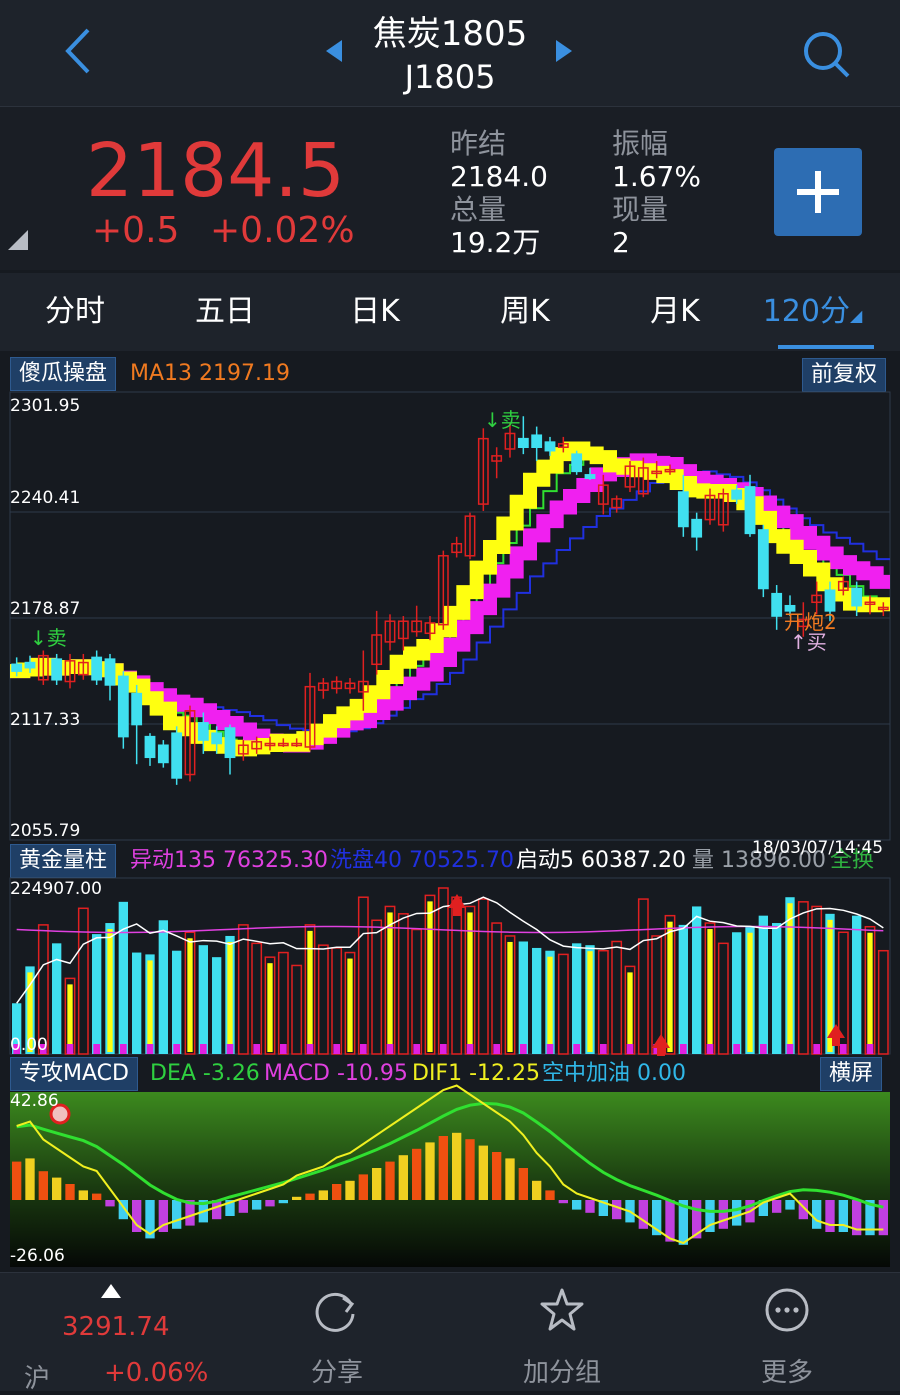 This screenshot has height=1395, width=900. I want to click on vol-y-bottom: 0.00, so click(29, 1045).